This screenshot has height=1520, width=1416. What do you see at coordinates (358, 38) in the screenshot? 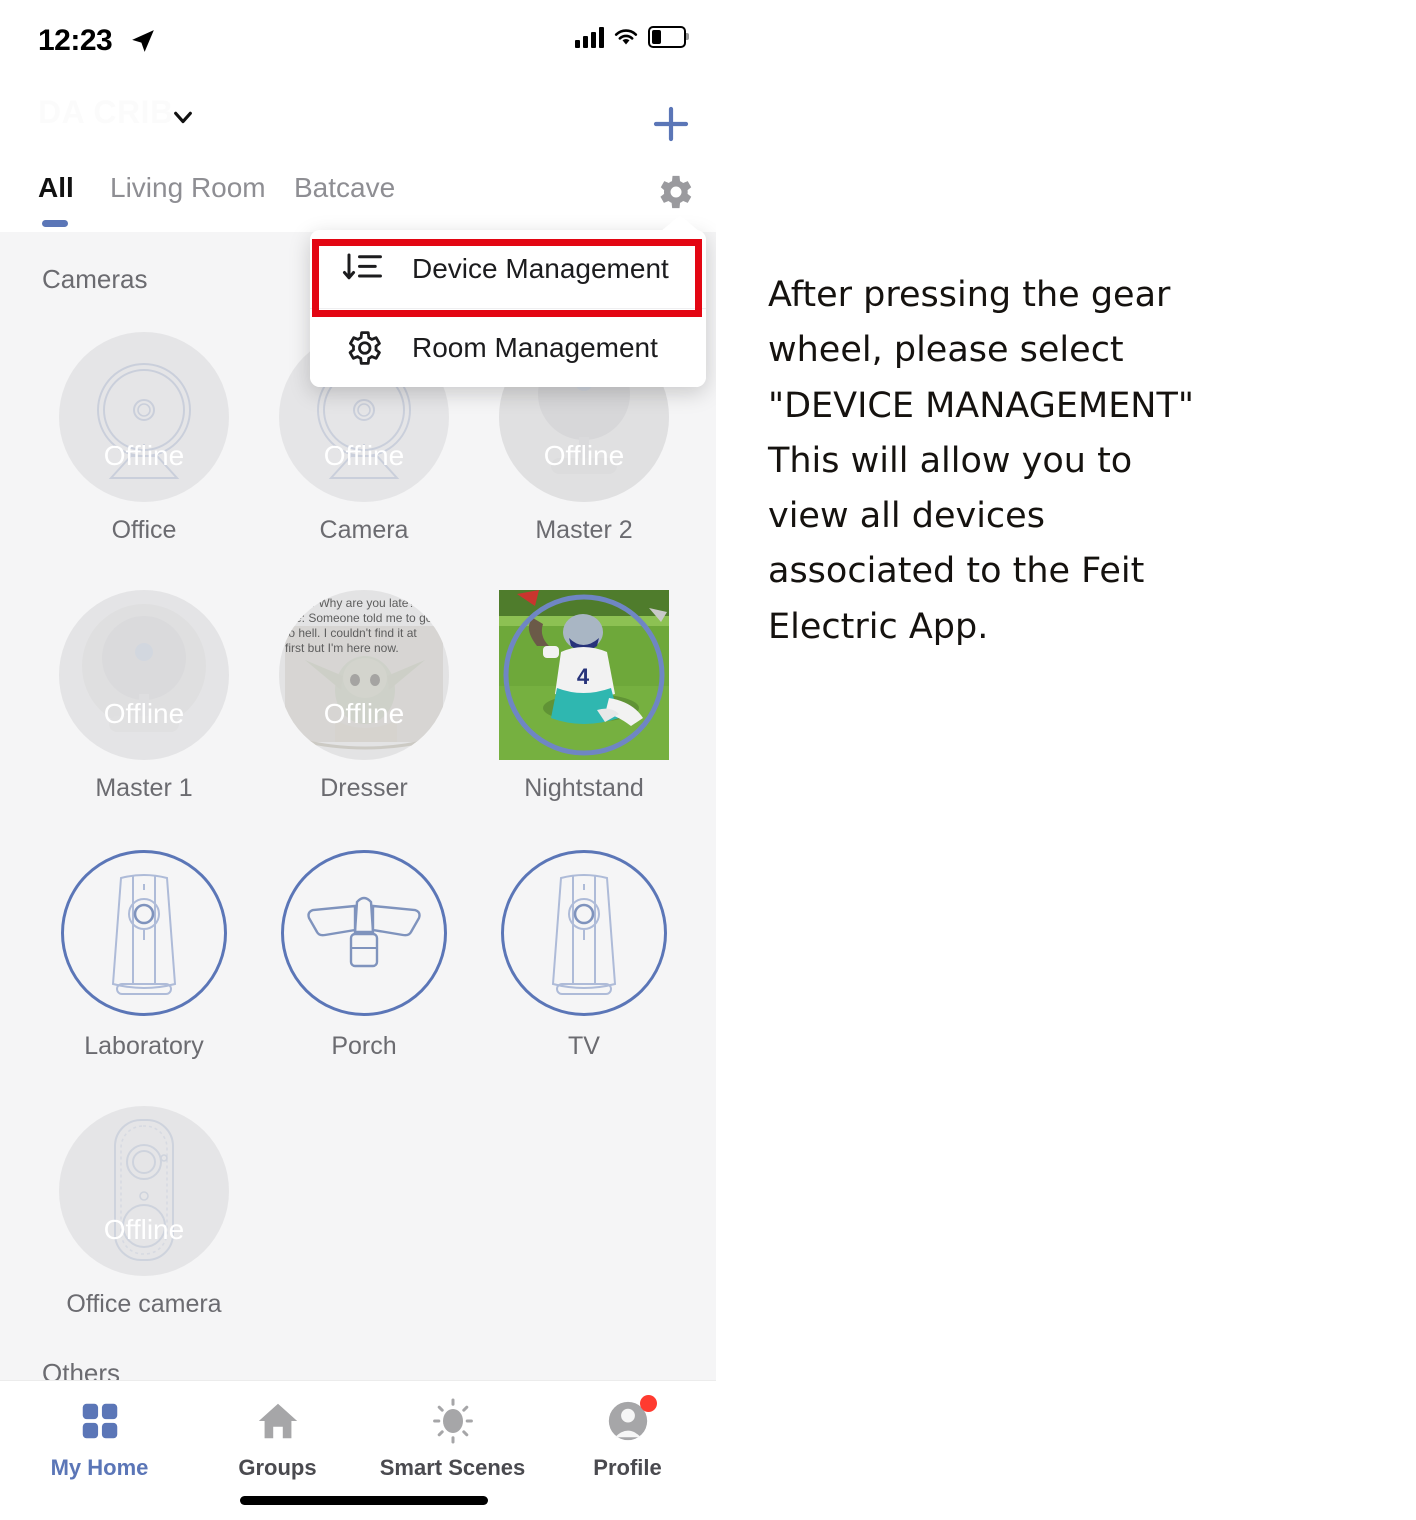
I see `status-bar: 12:23` at bounding box center [358, 38].